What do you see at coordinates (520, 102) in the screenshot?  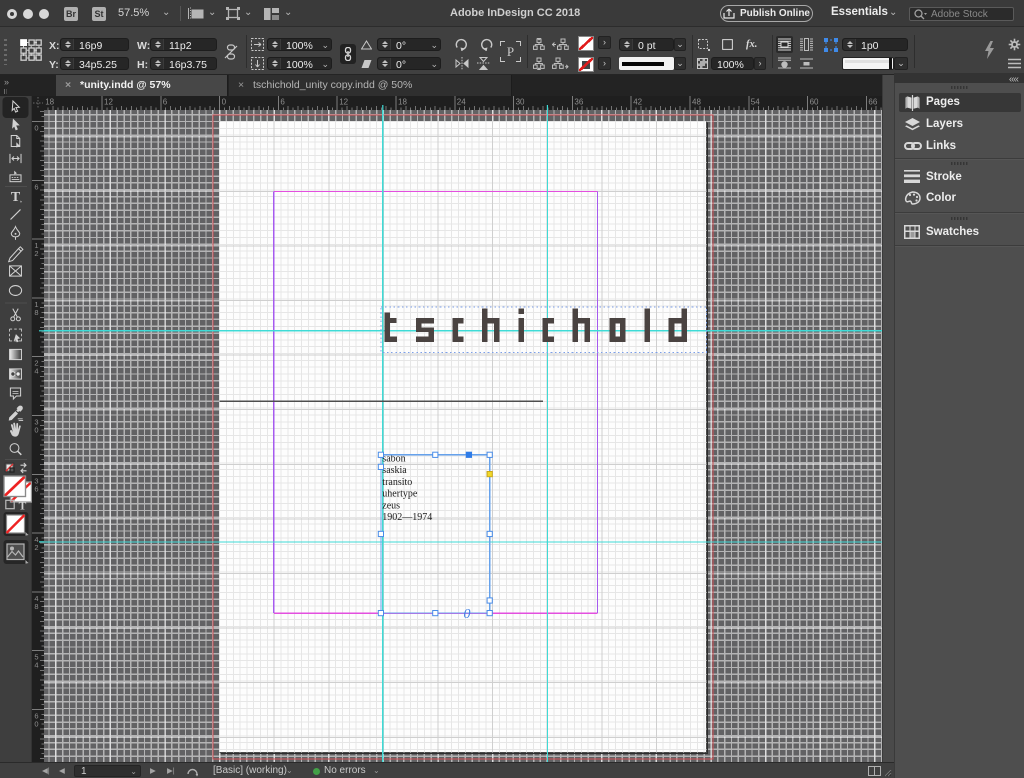 I see `svg-text: 30` at bounding box center [520, 102].